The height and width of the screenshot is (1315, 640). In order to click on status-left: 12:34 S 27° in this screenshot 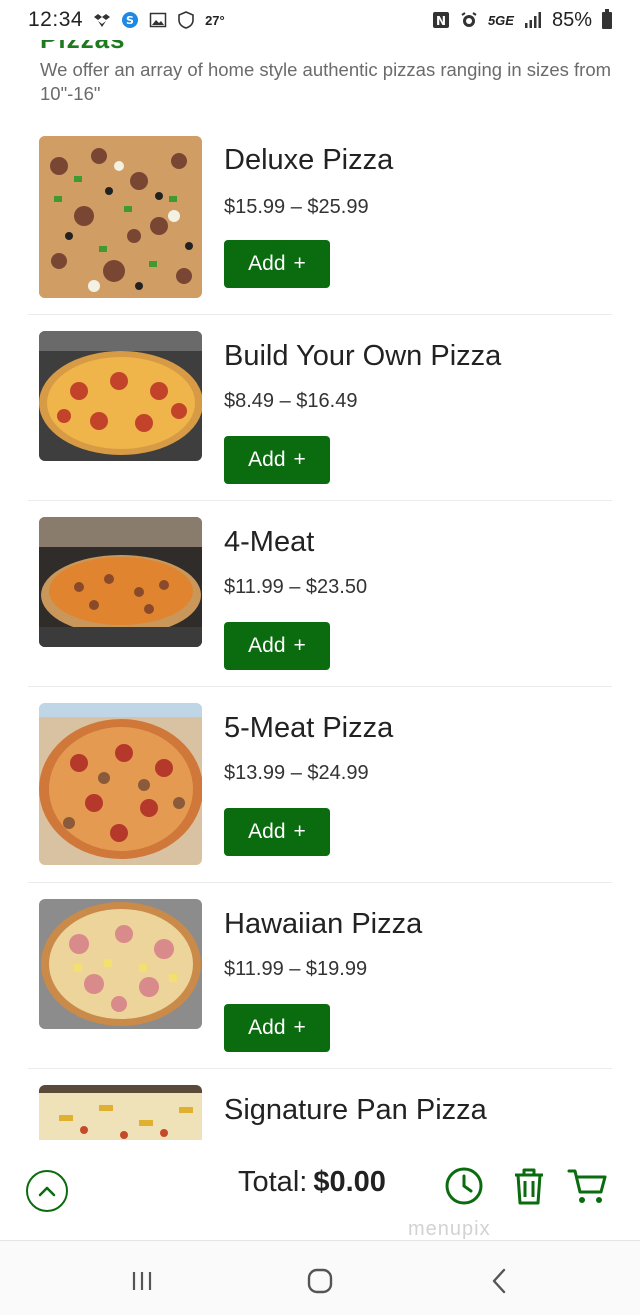, I will do `click(126, 20)`.